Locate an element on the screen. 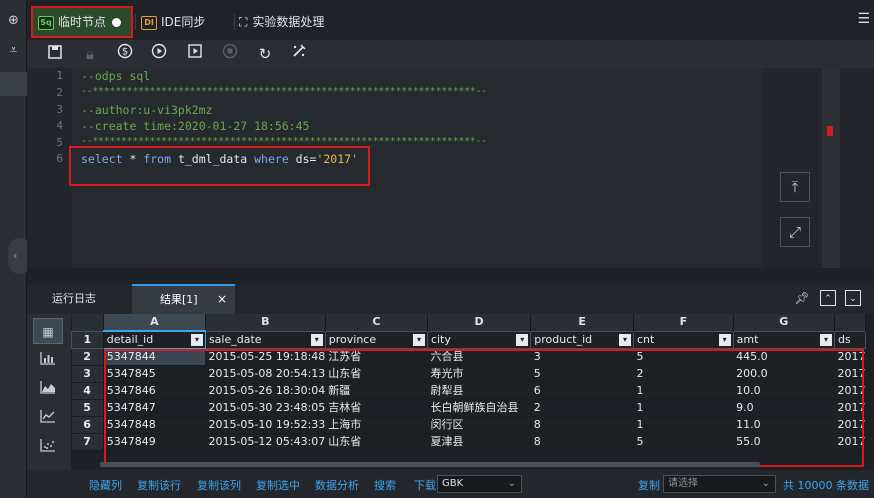 The image size is (874, 498). tab-label: 实验数据处理 is located at coordinates (288, 22).